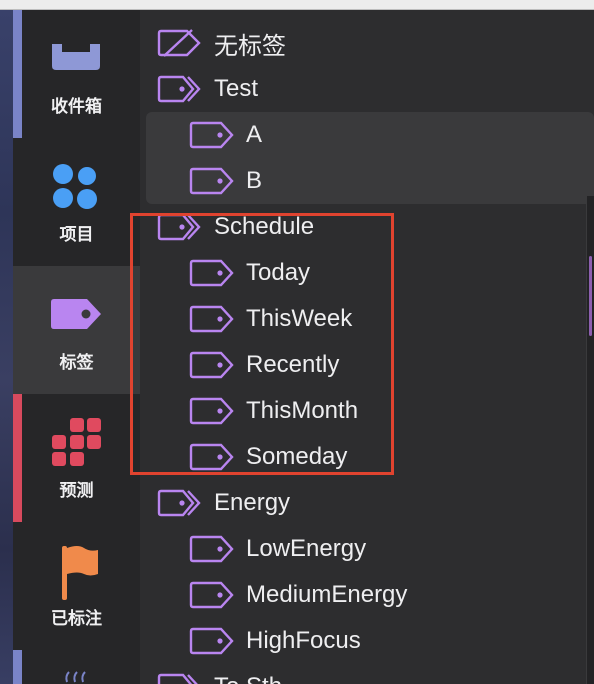 The width and height of the screenshot is (594, 684). Describe the element at coordinates (76, 235) in the screenshot. I see `sidebar-item-label: 项目` at that location.